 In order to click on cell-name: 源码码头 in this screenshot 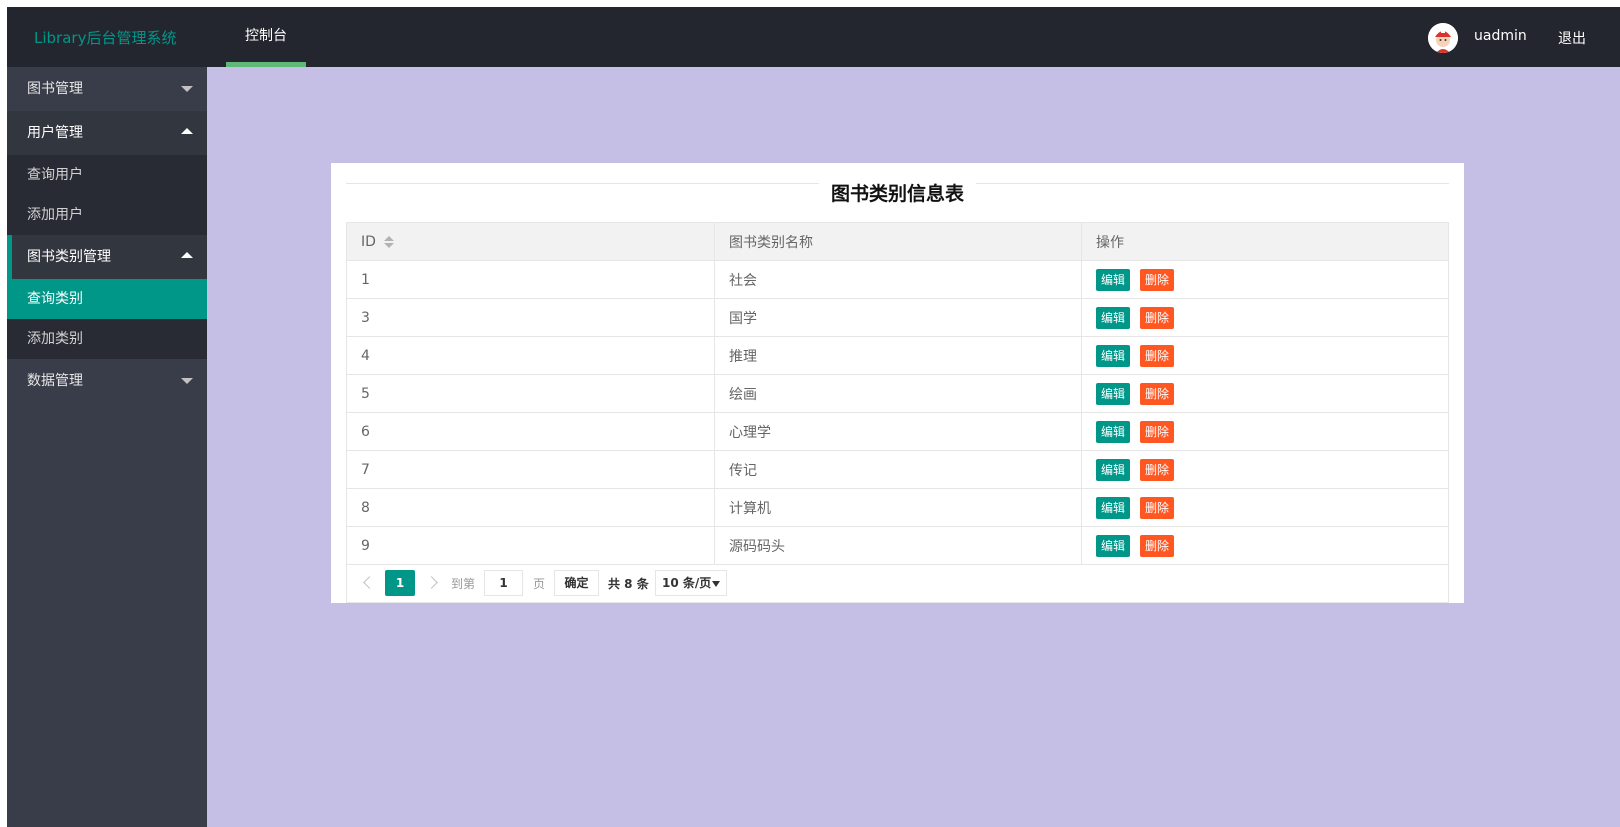, I will do `click(898, 545)`.